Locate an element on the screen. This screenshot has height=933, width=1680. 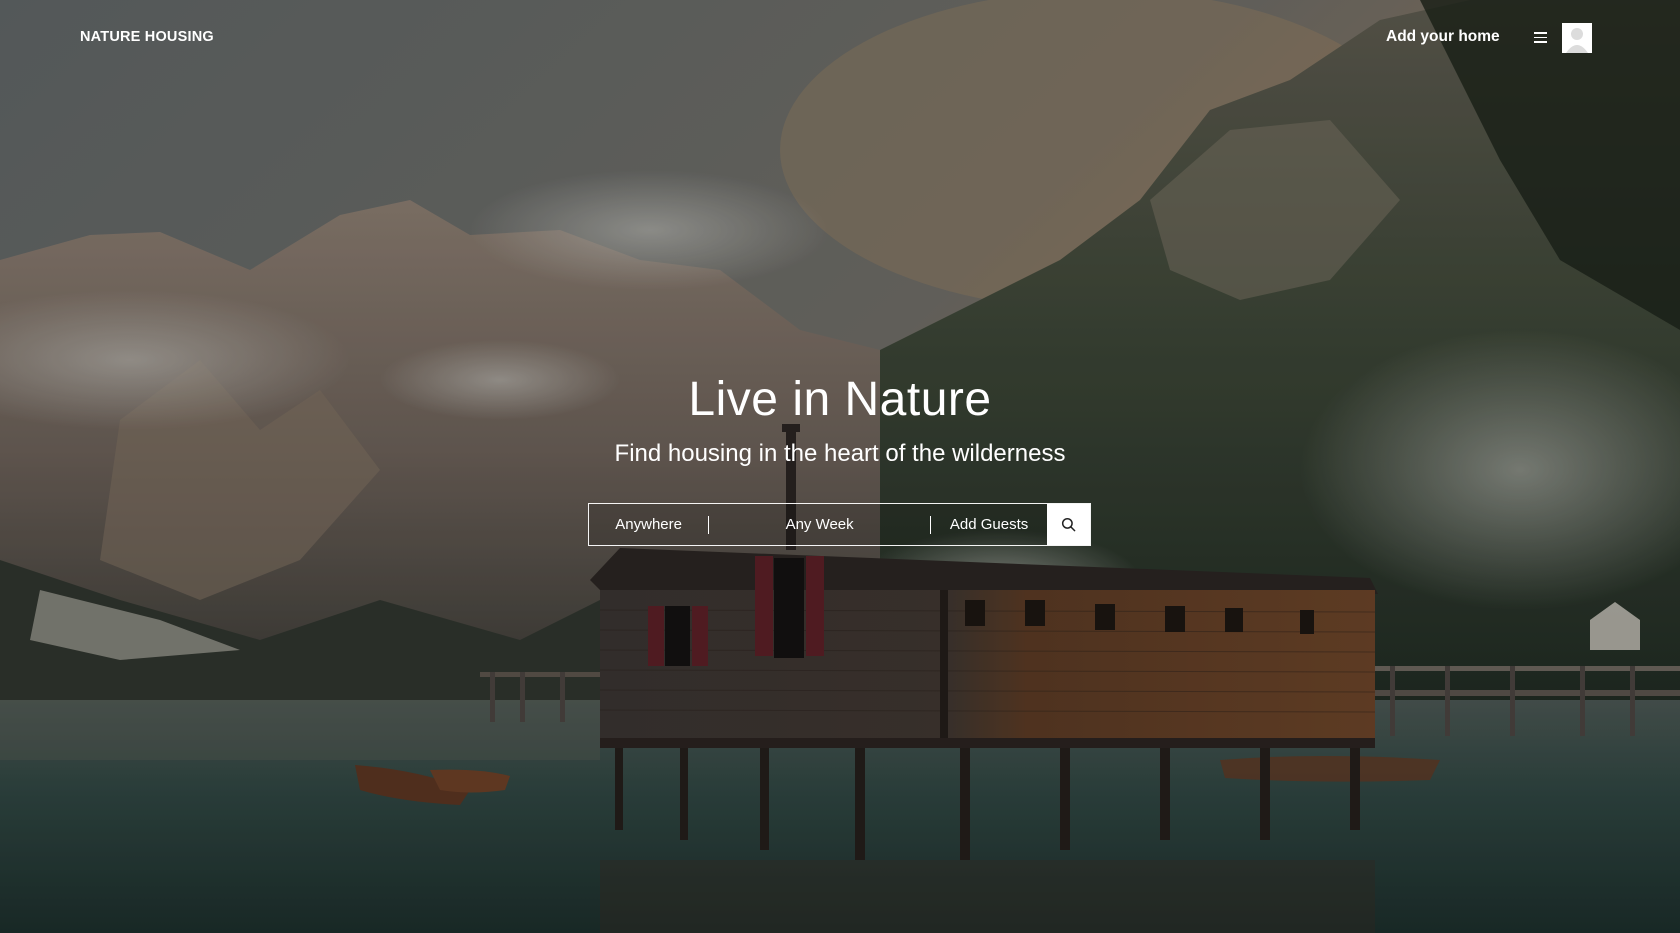
guests-field: Add Guests is located at coordinates (989, 524).